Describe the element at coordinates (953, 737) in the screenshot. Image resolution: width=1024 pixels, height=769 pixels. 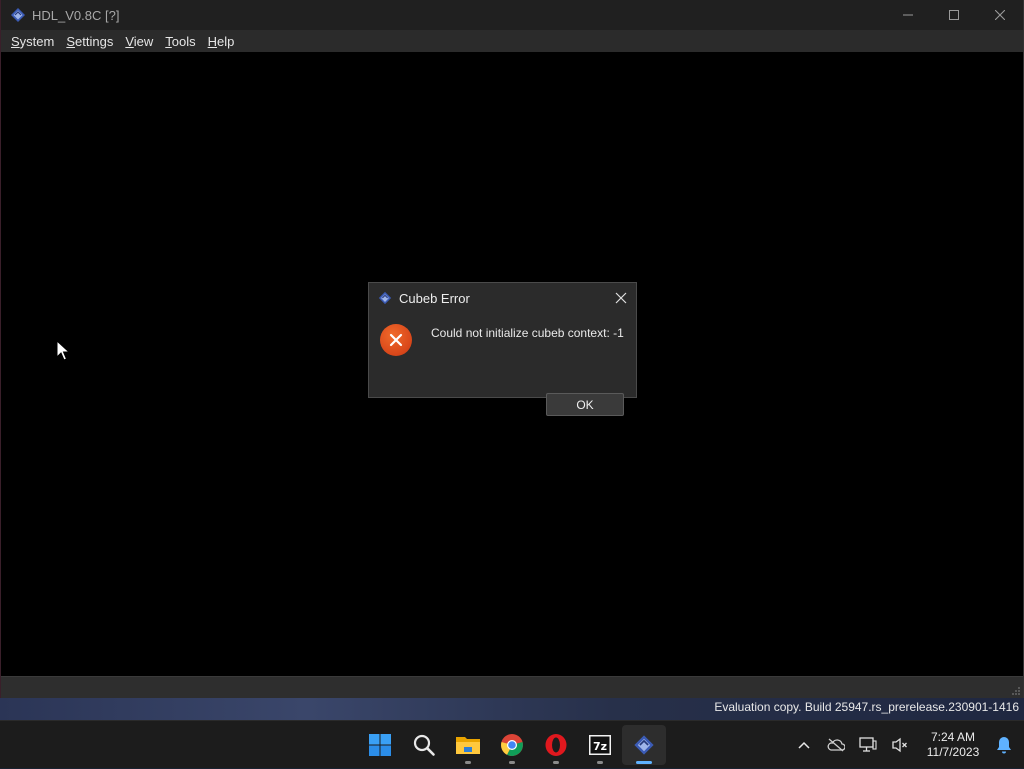
I see `clock-time: 7:24 AM` at that location.